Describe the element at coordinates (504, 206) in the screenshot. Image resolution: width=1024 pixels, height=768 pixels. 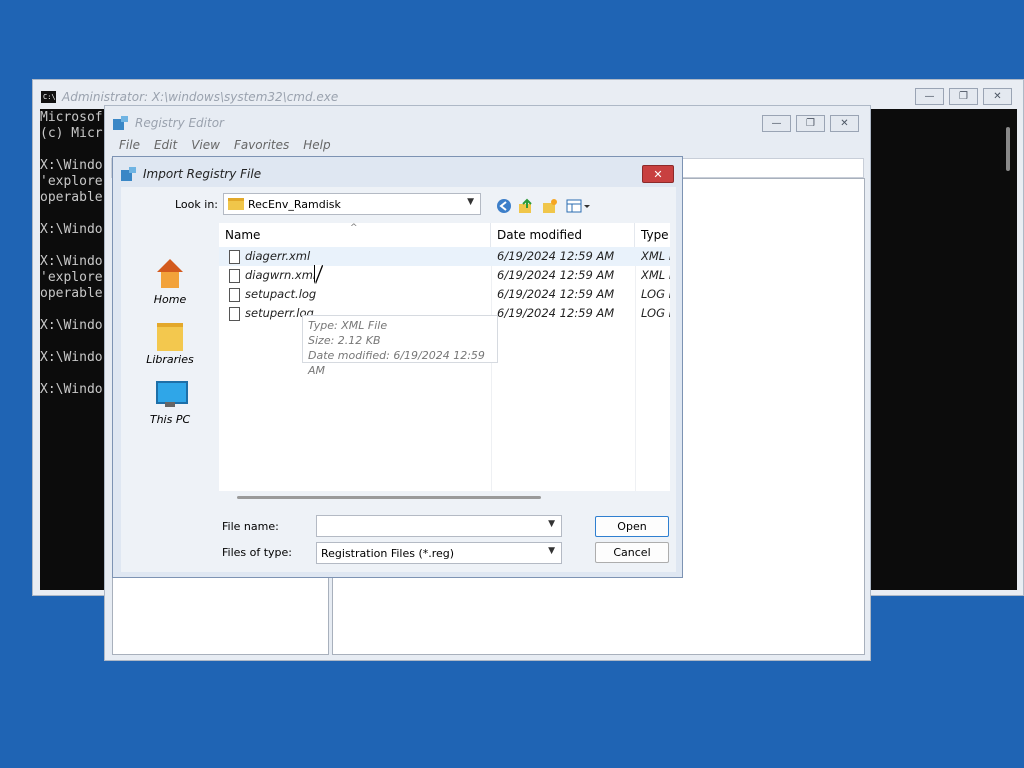
I see `back-icon` at that location.